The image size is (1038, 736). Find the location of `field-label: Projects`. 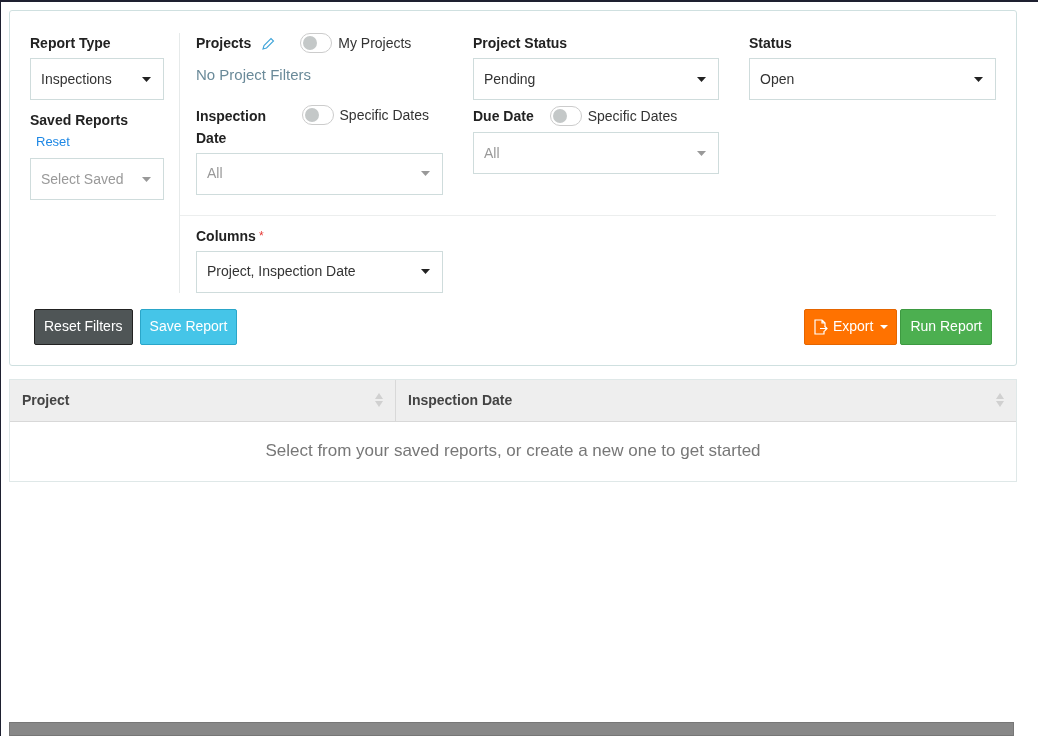

field-label: Projects is located at coordinates (224, 43).